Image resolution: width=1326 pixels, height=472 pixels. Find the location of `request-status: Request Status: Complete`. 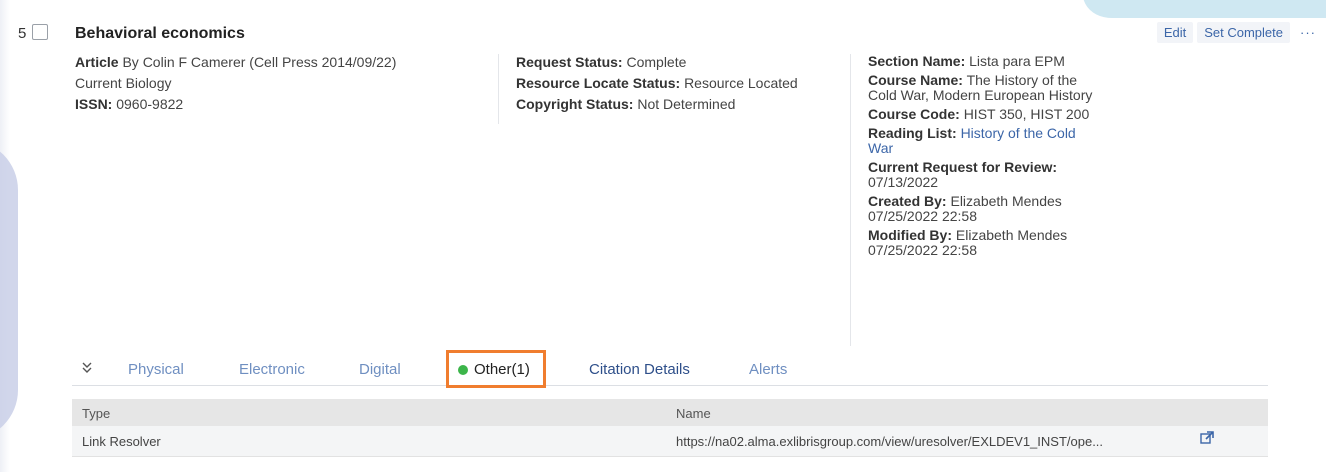

request-status: Request Status: Complete is located at coordinates (686, 62).